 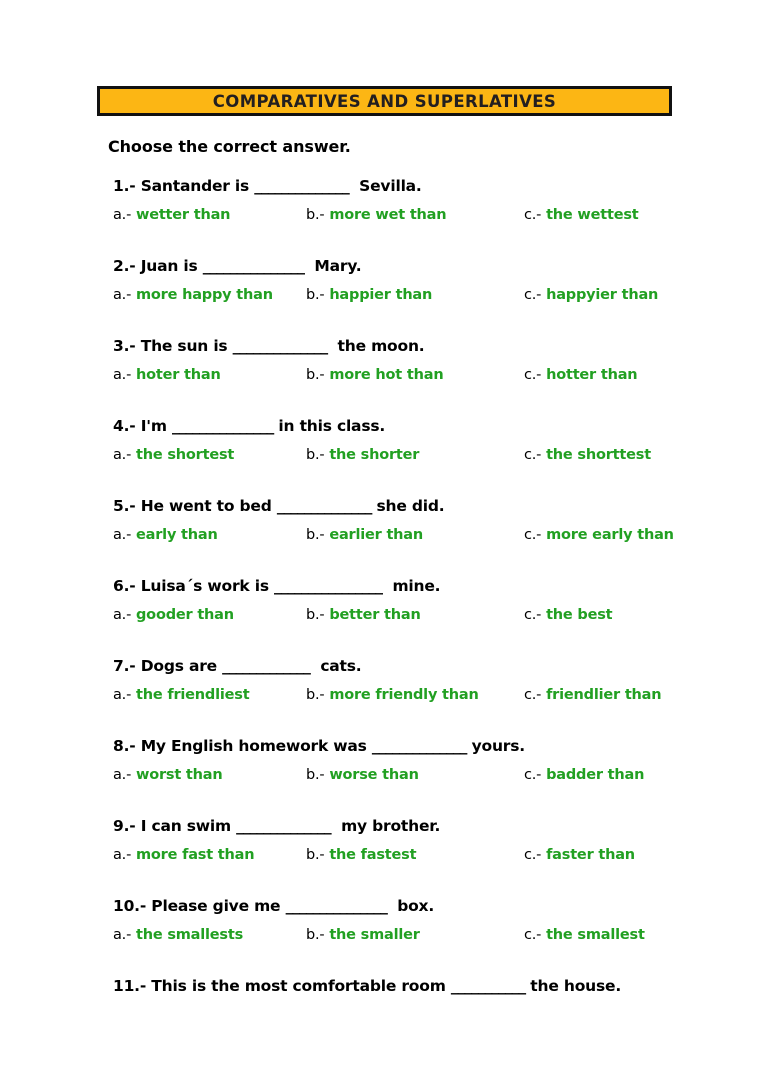 I want to click on option-c: c.- the wettest, so click(x=581, y=215).